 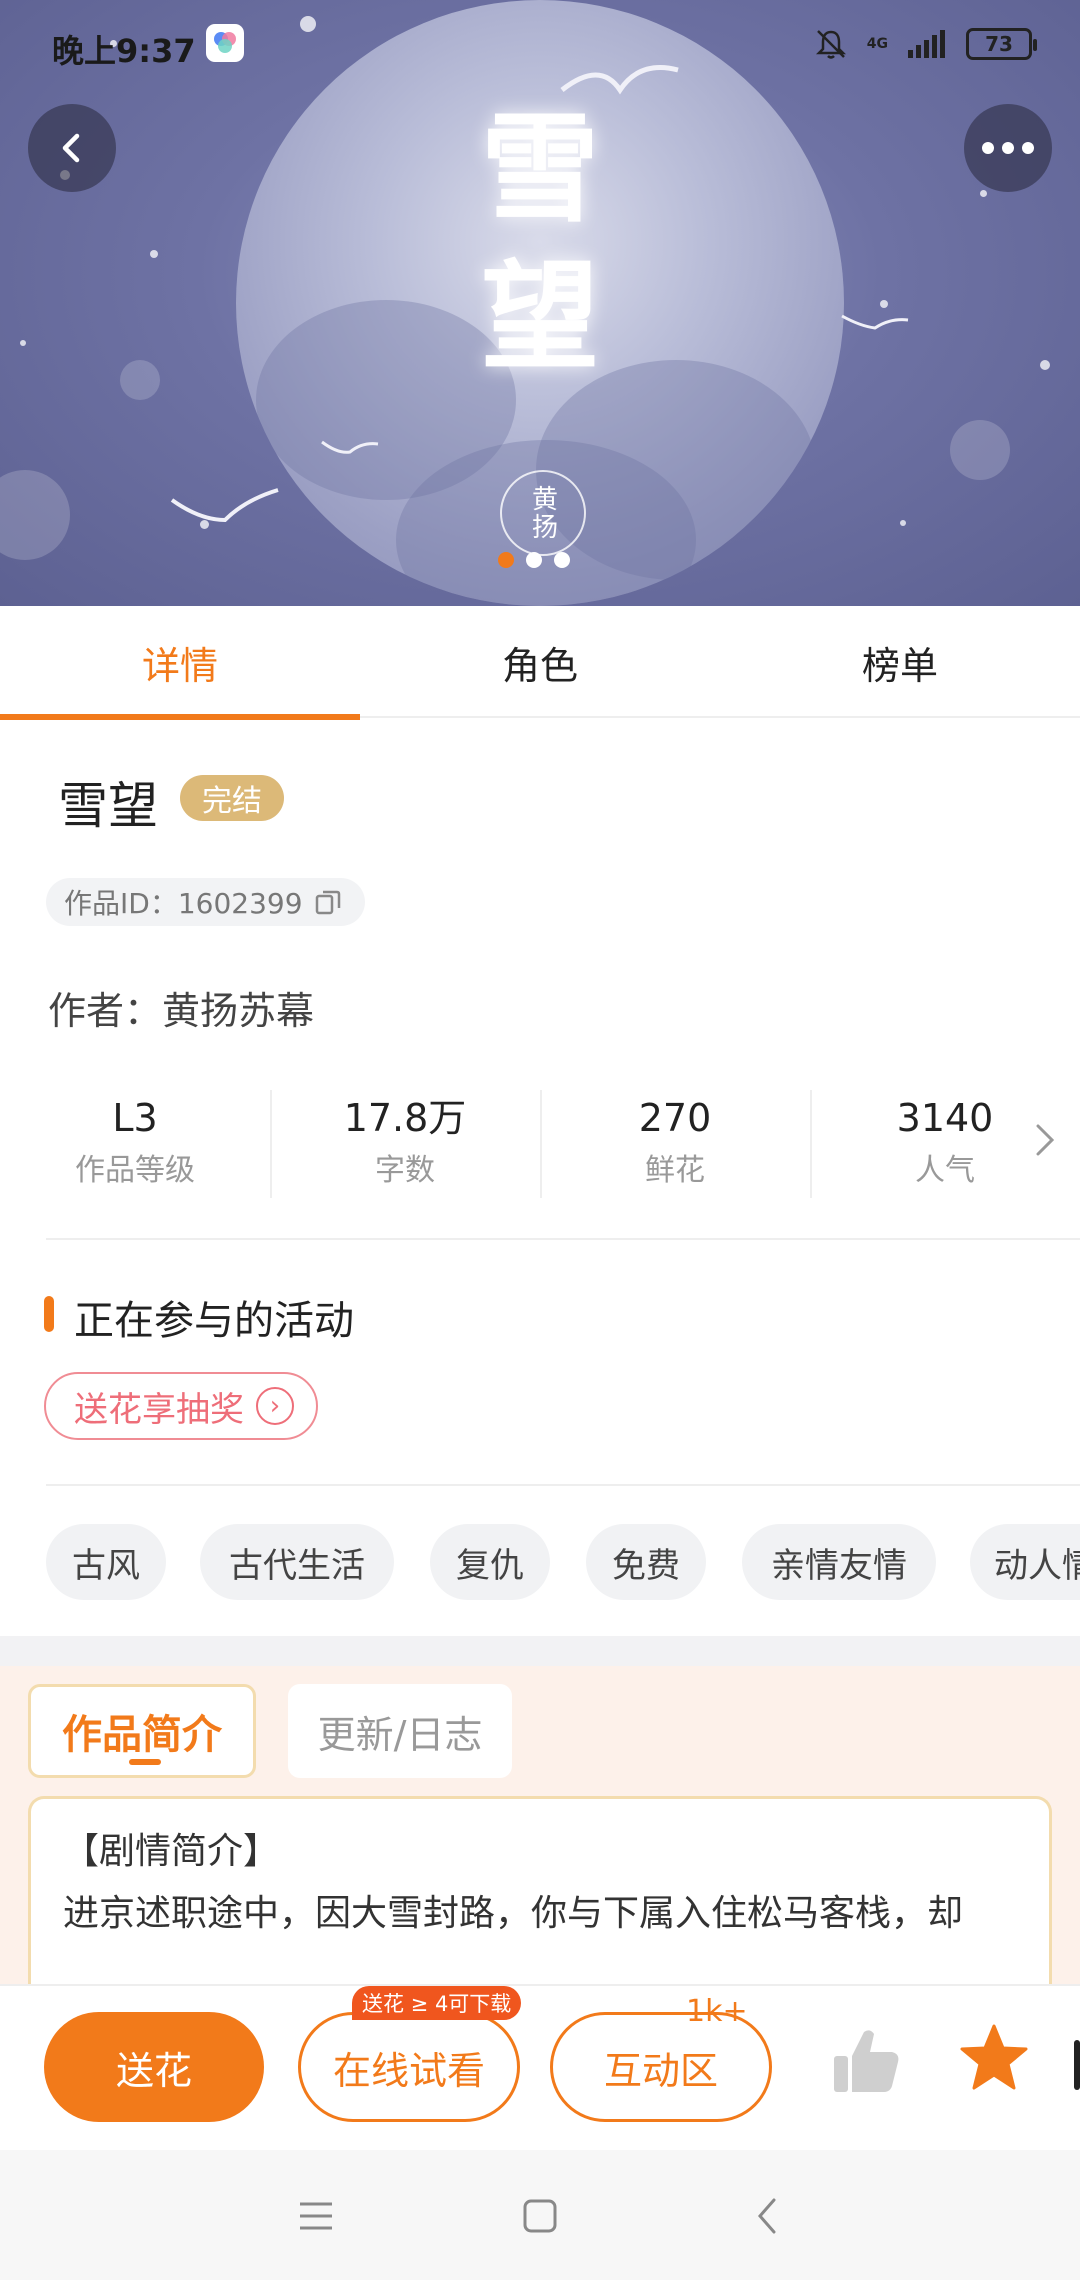 I want to click on section-accent-bar, so click(x=49, y=1314).